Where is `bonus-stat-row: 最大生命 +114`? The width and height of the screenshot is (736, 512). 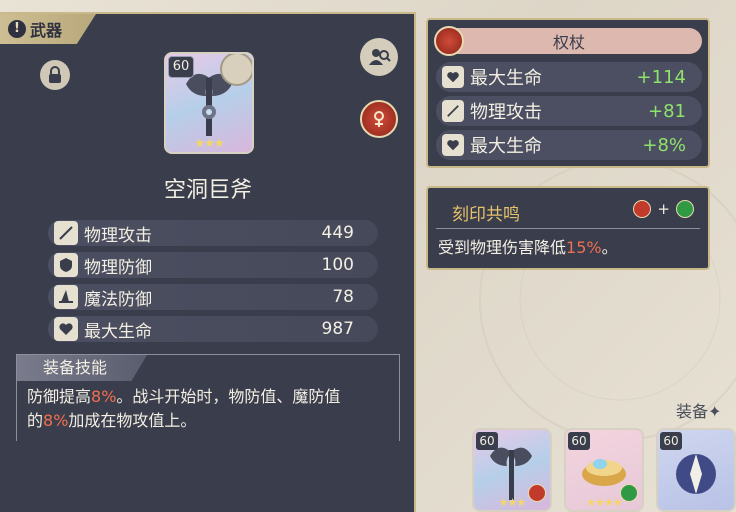 bonus-stat-row: 最大生命 +114 is located at coordinates (569, 77).